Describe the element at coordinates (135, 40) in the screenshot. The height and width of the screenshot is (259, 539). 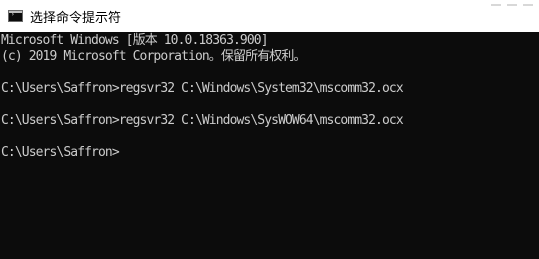
I see `console-line-version: Microsoft Windows [版本 10.0.18363.900]` at that location.